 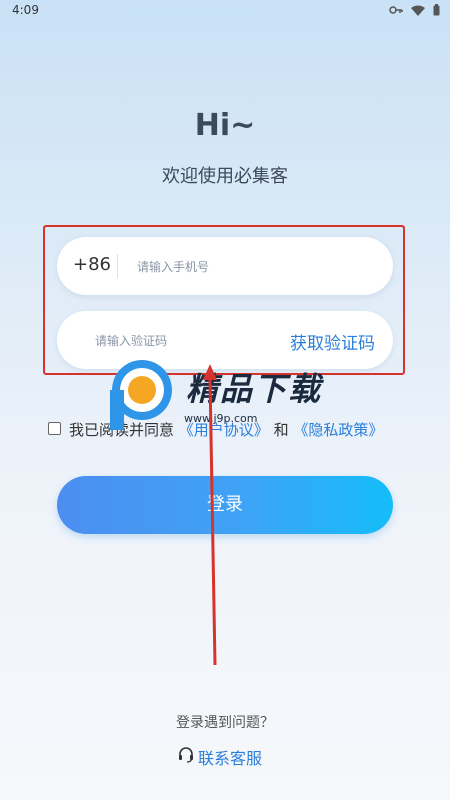 I want to click on support-label: 联系客服, so click(x=230, y=758).